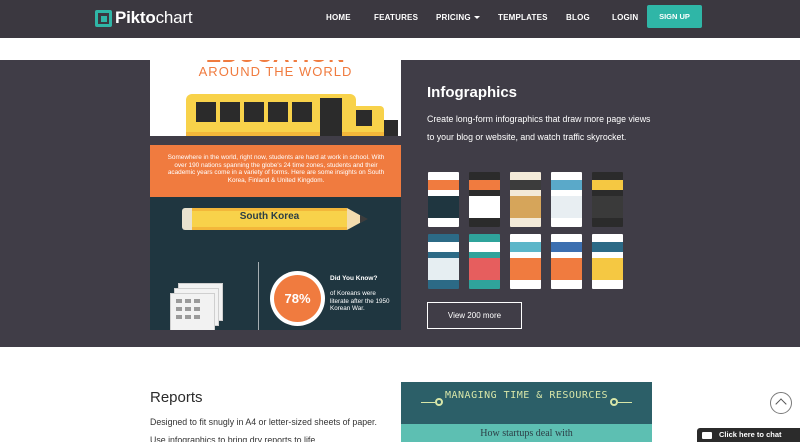 The image size is (800, 442). I want to click on nav-login: LOGIN, so click(625, 17).